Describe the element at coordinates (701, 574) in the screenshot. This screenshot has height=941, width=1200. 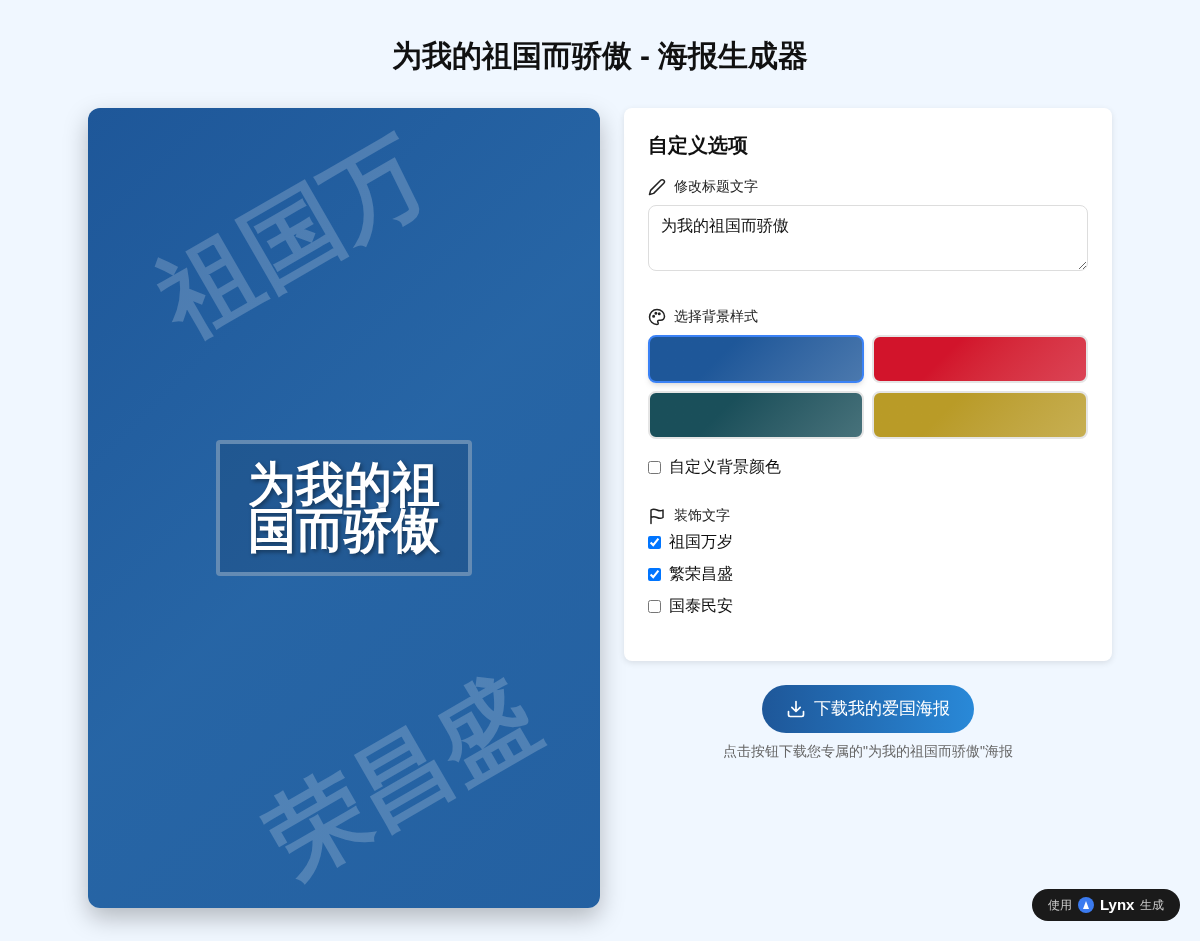
I see `checkbox-label: 繁荣昌盛` at that location.